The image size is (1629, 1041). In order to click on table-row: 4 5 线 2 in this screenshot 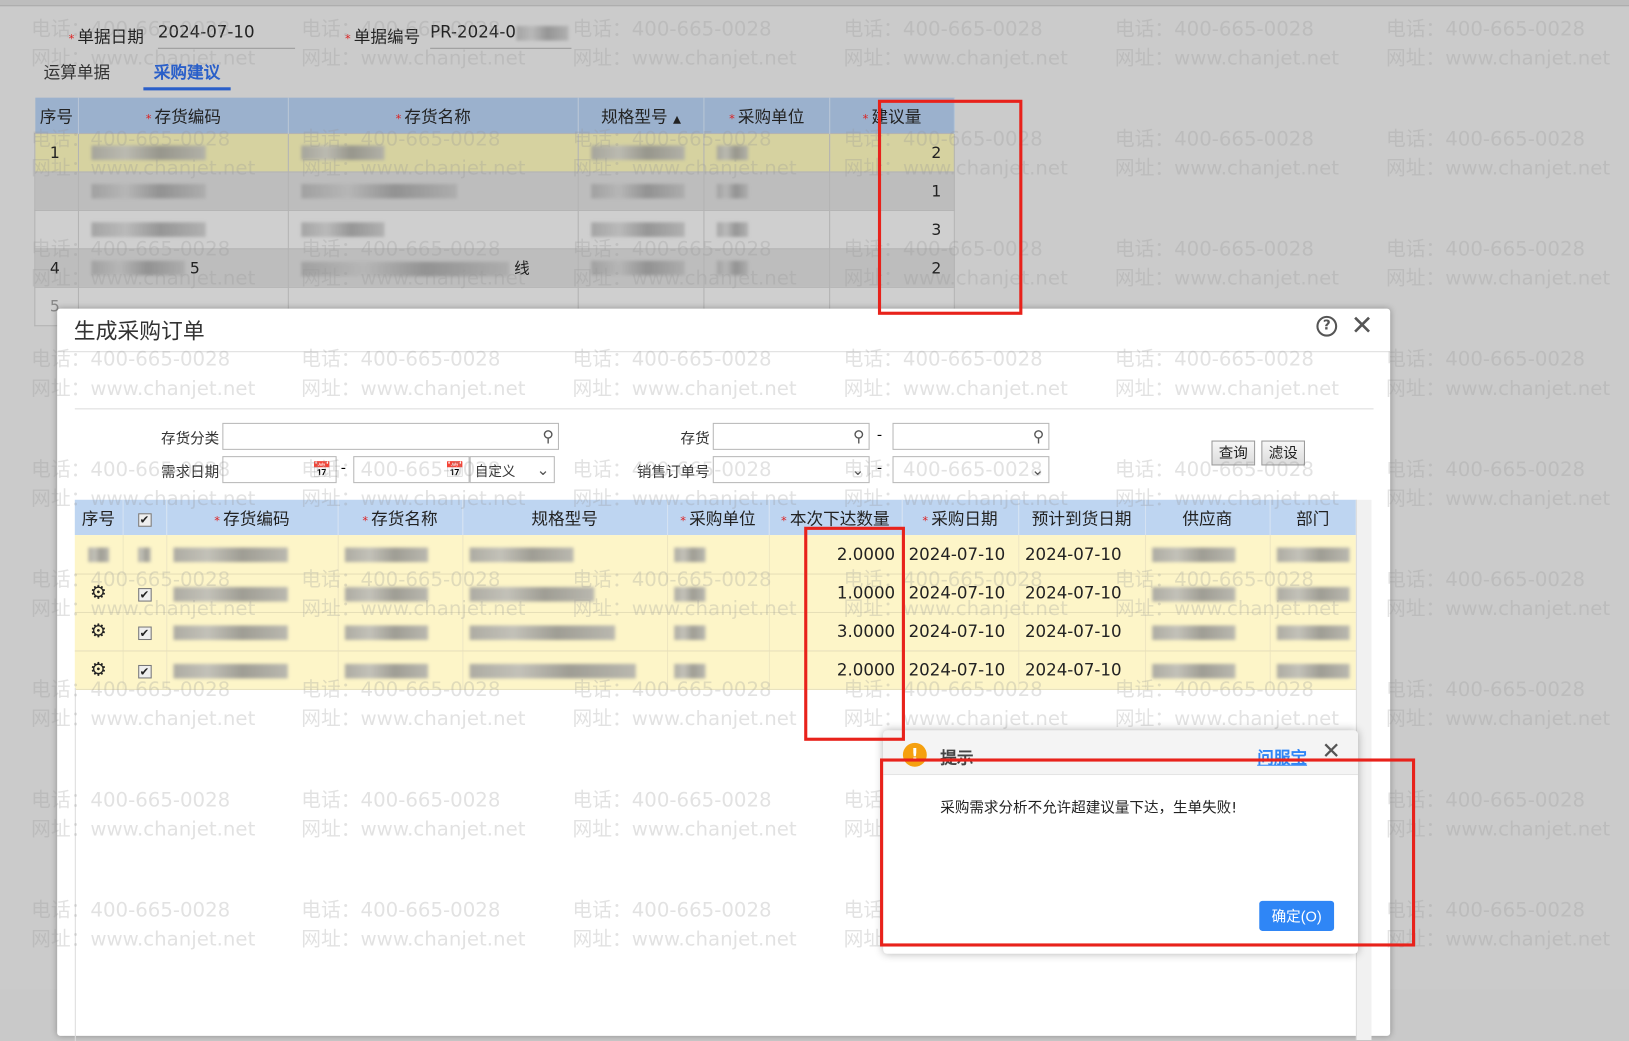, I will do `click(494, 267)`.